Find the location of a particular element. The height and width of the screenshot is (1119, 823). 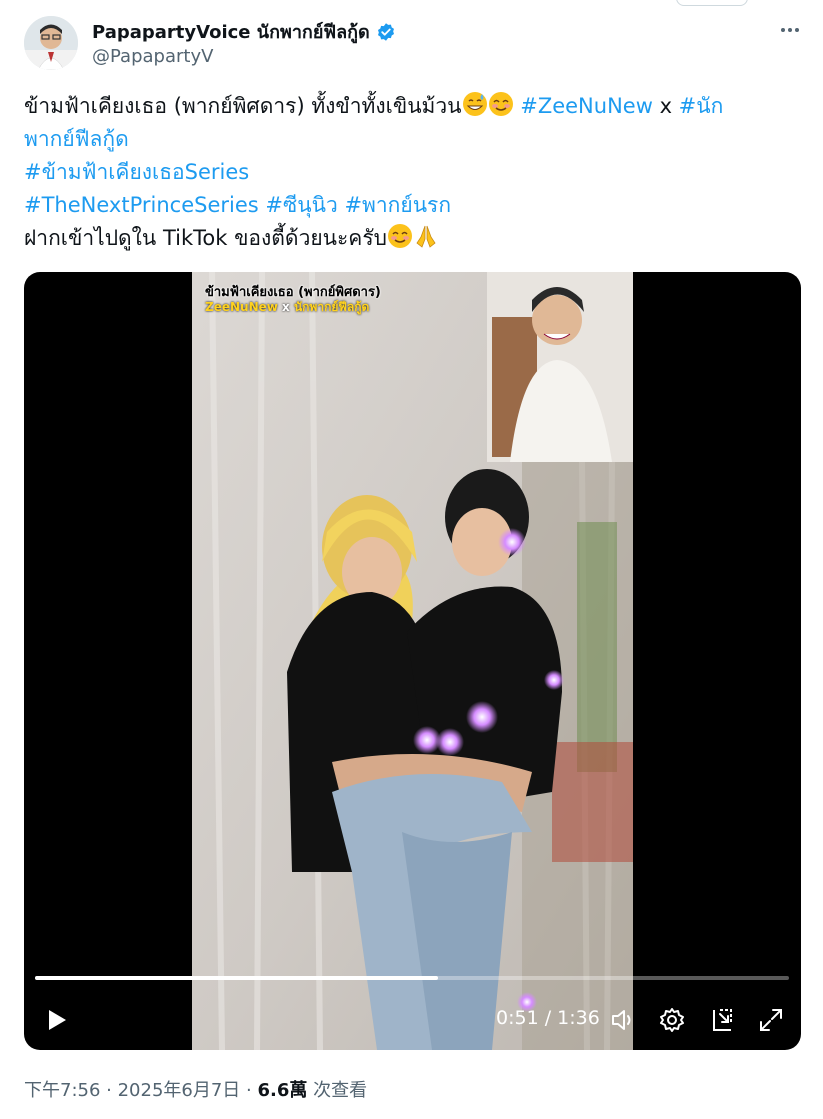

hashtag-link: #นัก is located at coordinates (701, 106).